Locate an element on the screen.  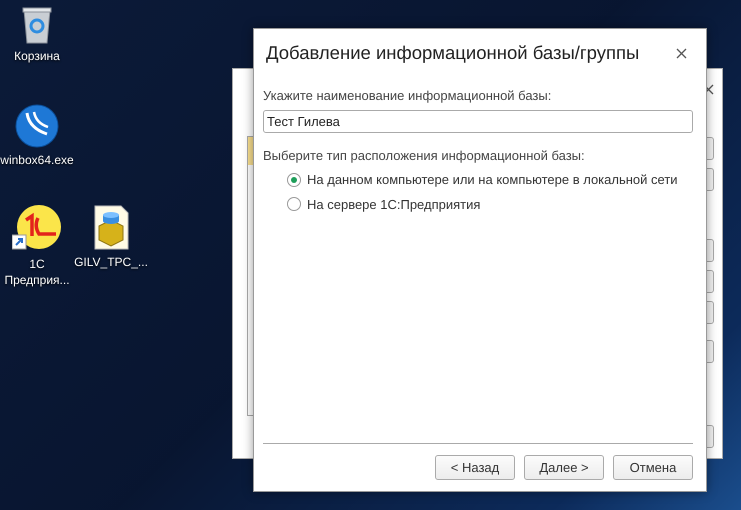
close-icon is located at coordinates (681, 53).